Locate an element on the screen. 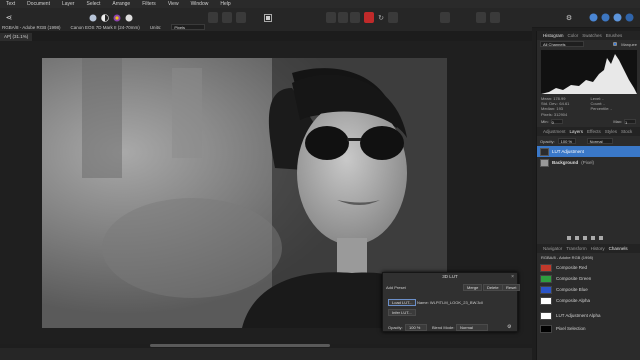 The image size is (640, 360). tab-swatches: Swatches is located at coordinates (592, 35).